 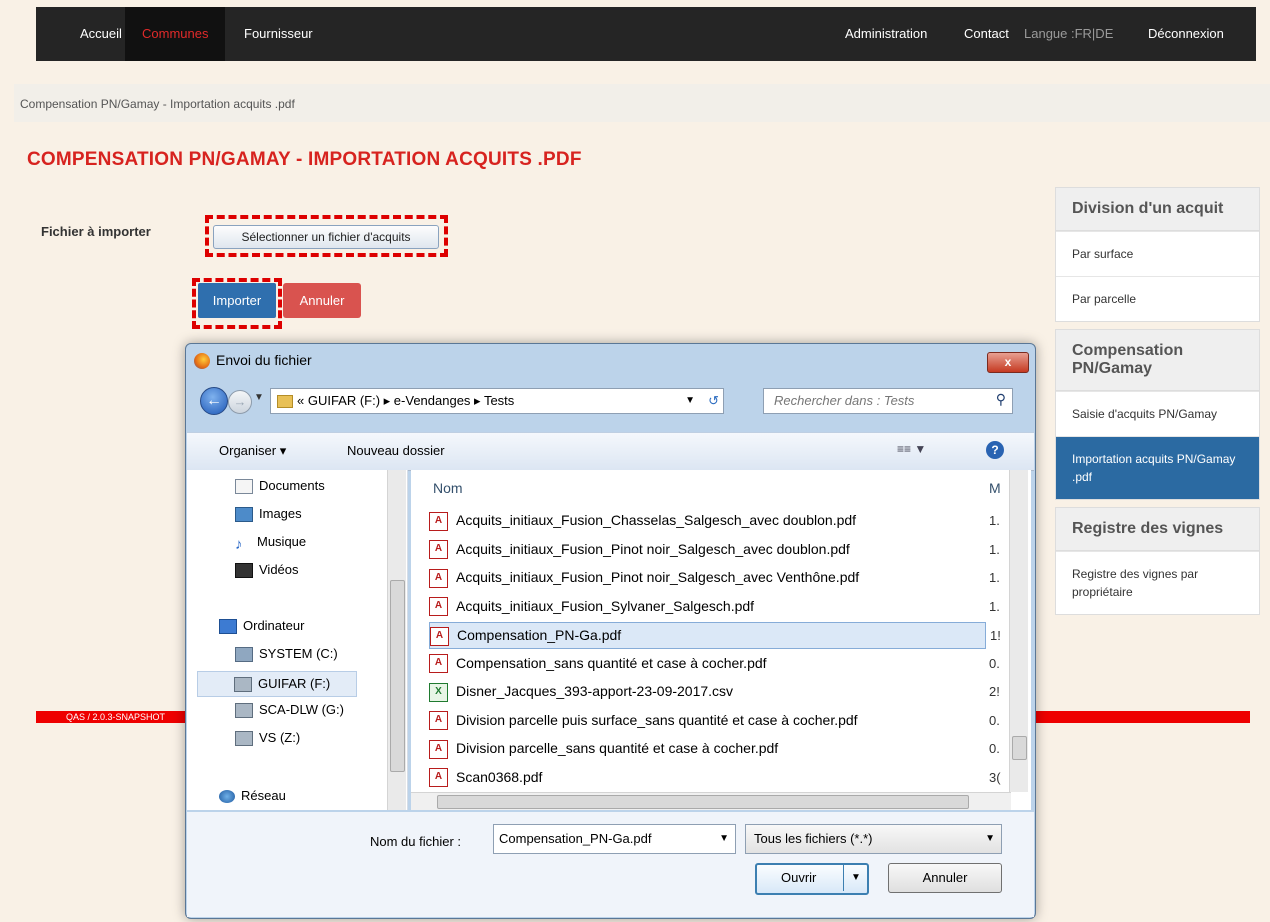 What do you see at coordinates (715, 777) in the screenshot?
I see `file-row: A Scan0368.pdf 3(` at bounding box center [715, 777].